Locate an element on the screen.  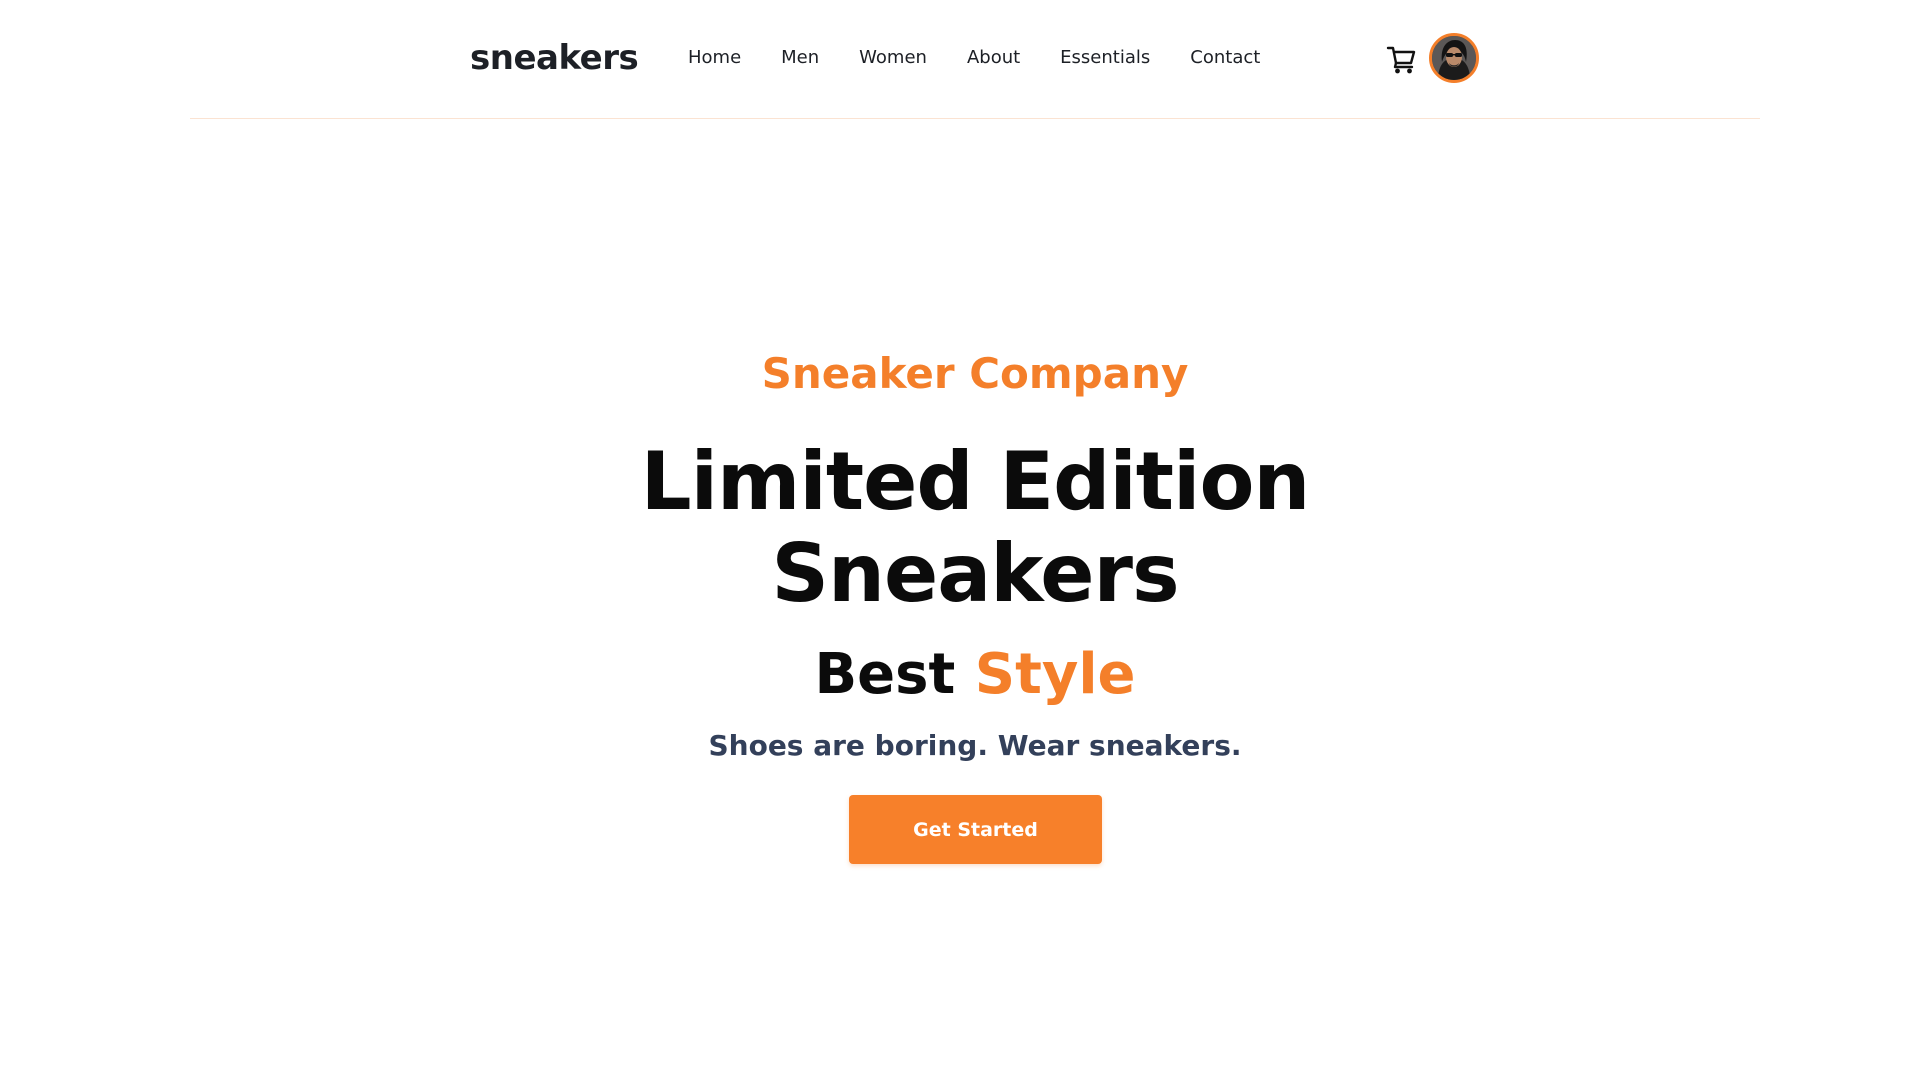
logo: sneakers is located at coordinates (554, 58).